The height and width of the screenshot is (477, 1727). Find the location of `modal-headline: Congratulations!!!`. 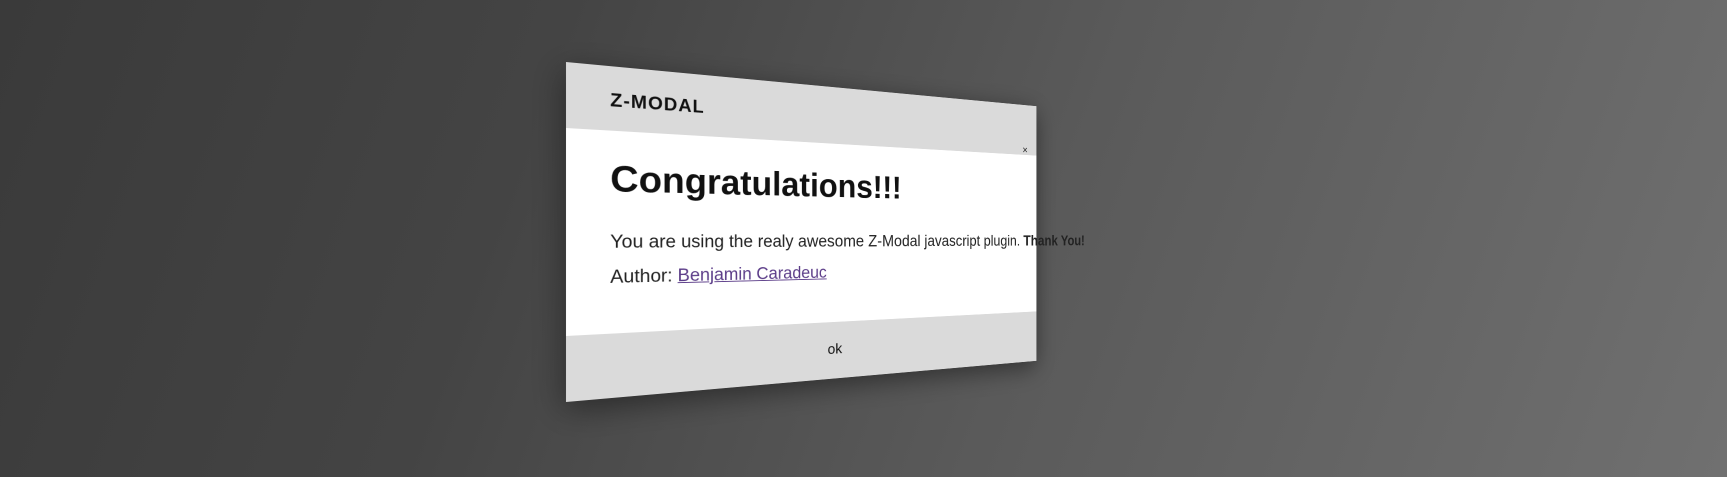

modal-headline: Congratulations!!! is located at coordinates (756, 182).